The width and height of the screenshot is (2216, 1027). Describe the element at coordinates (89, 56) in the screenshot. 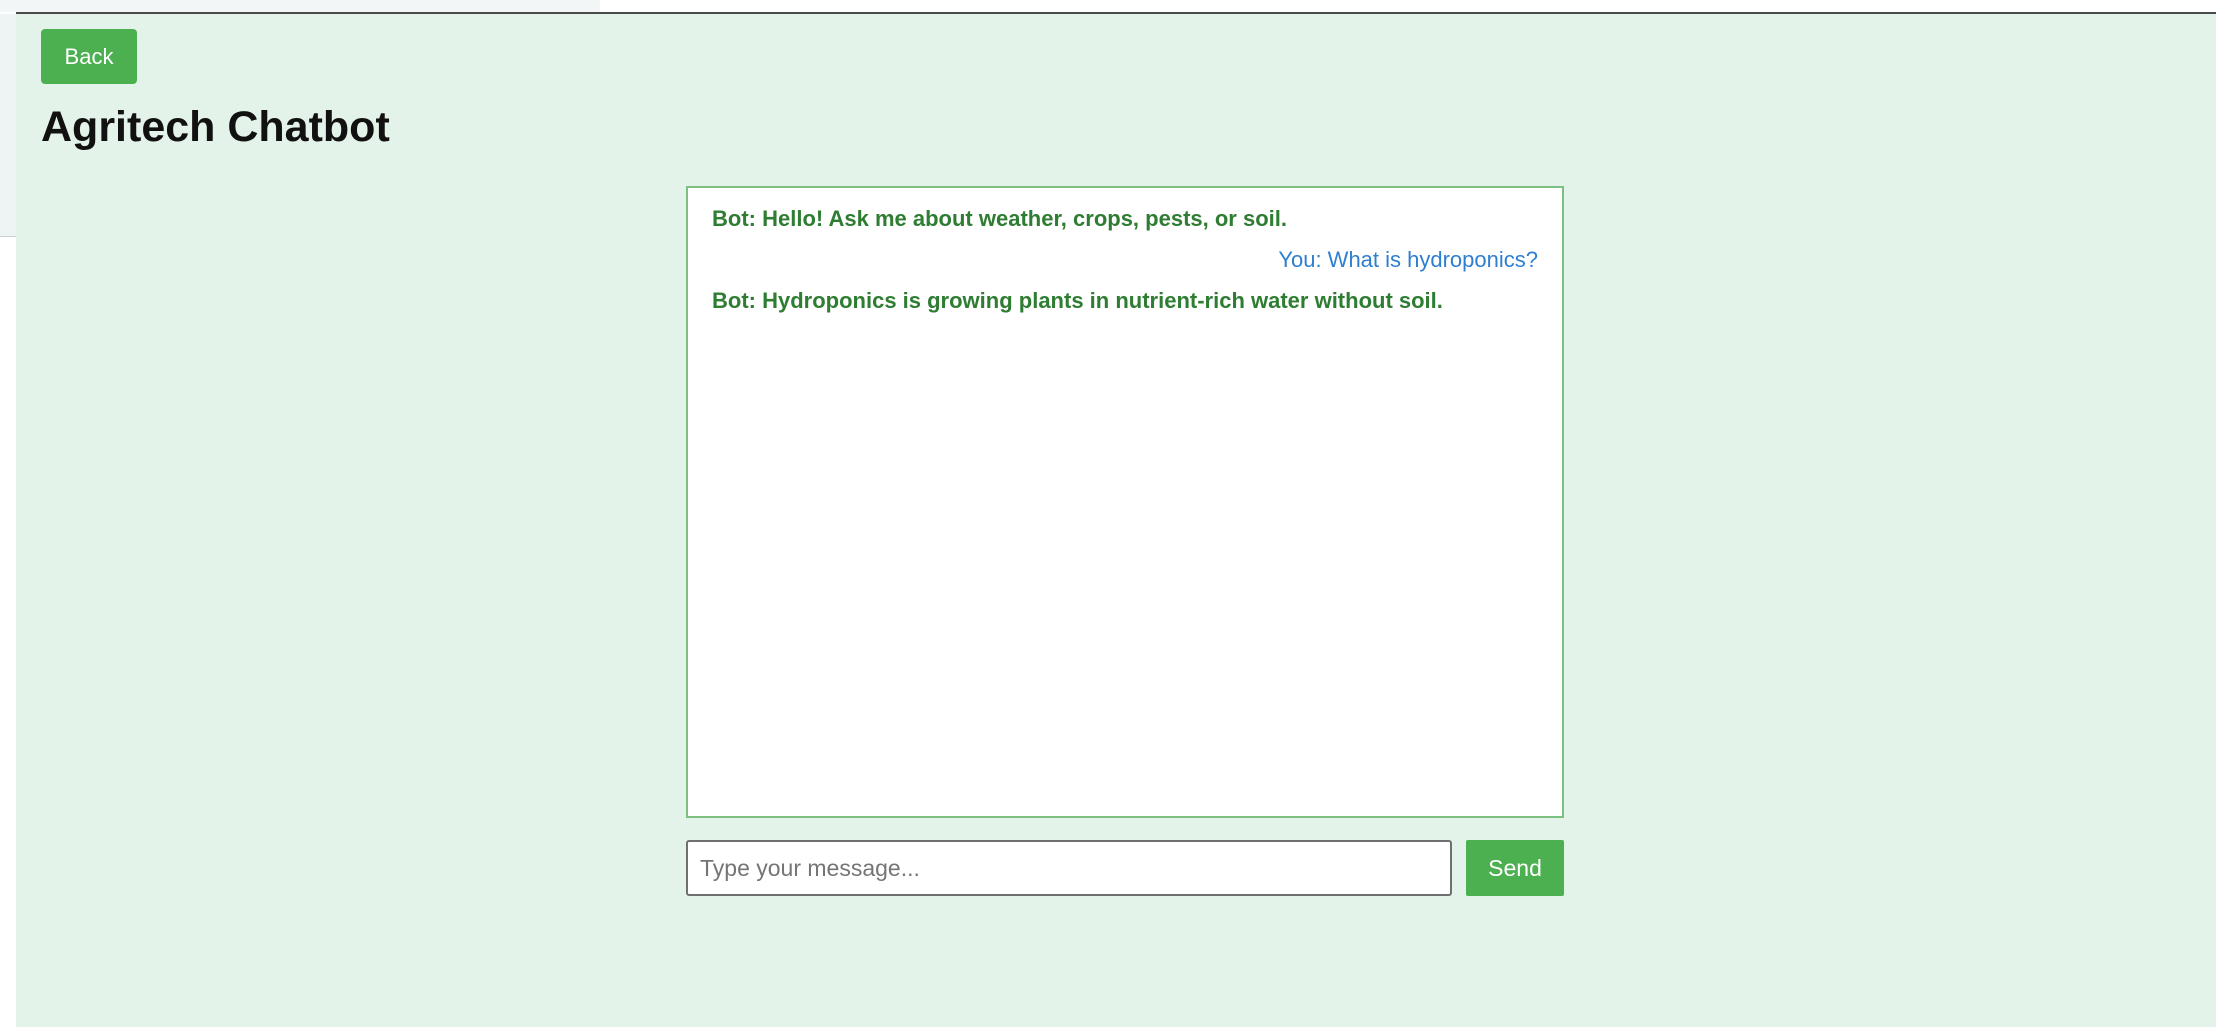

I see `back-button: Back` at that location.